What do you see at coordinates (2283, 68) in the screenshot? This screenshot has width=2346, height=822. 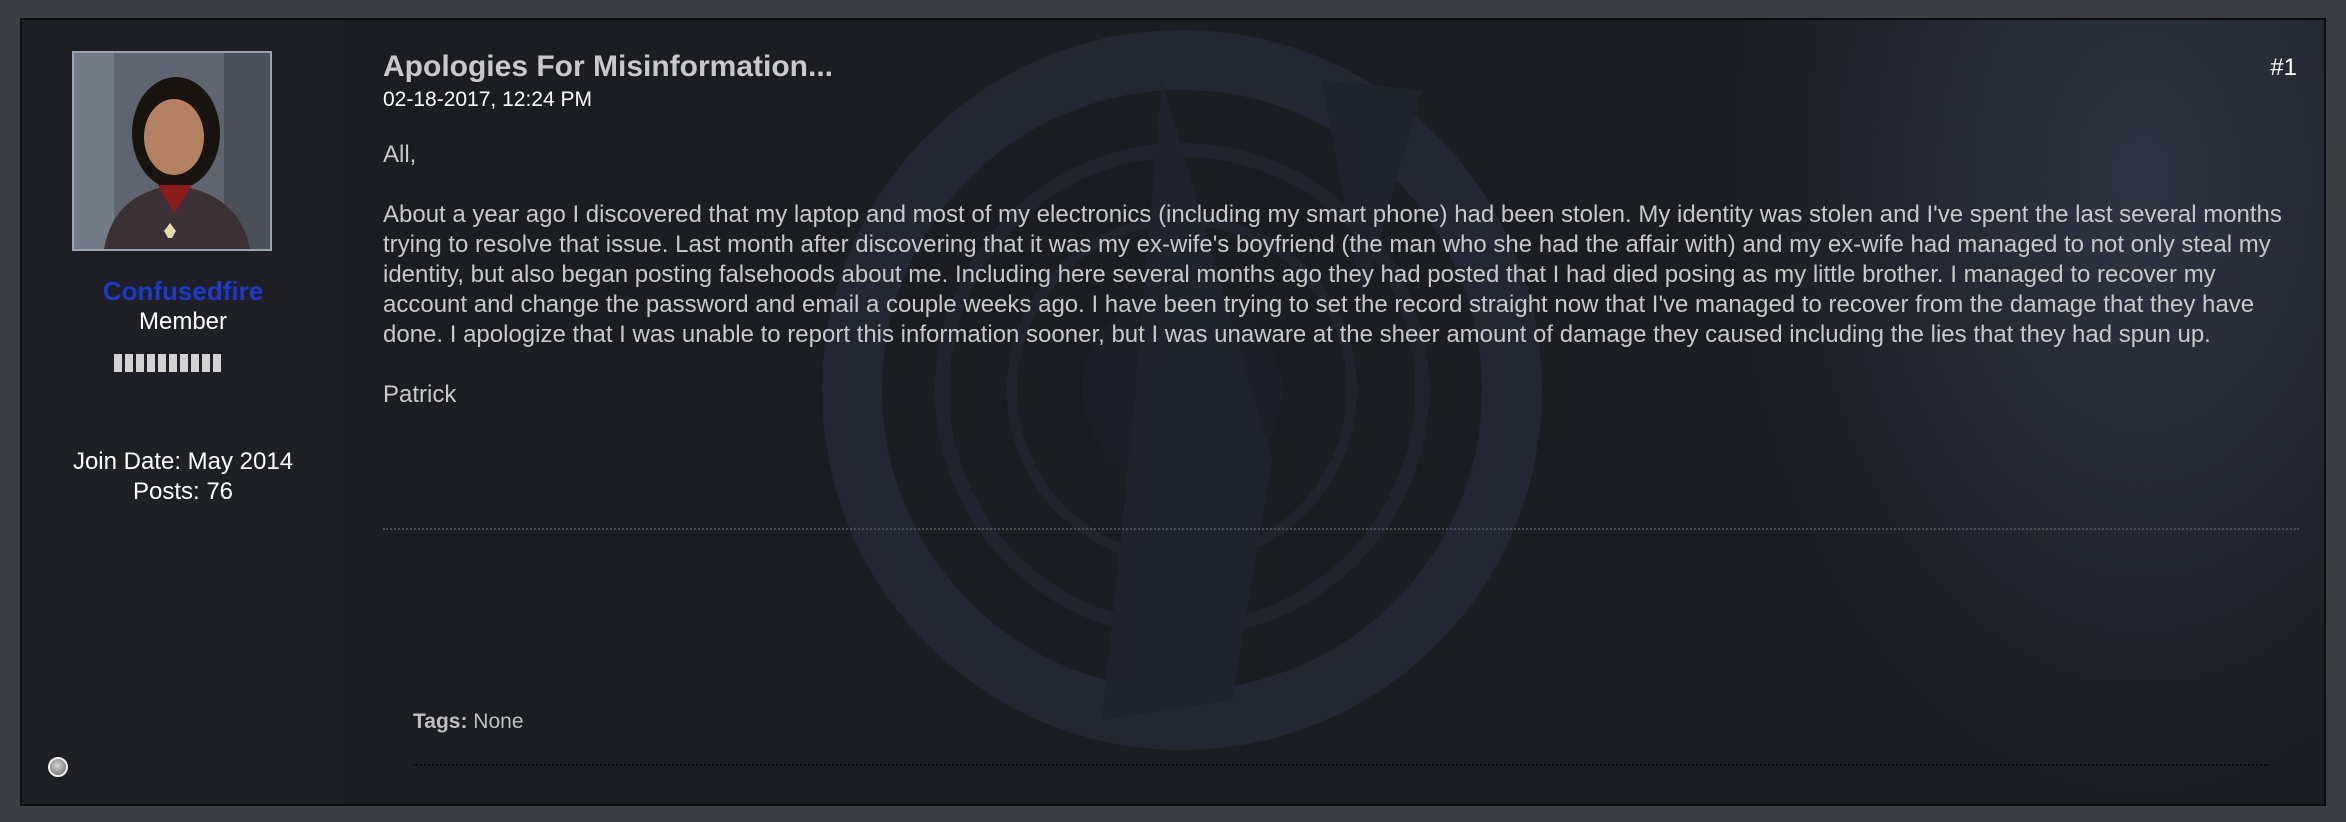 I see `post-number-link: #1` at bounding box center [2283, 68].